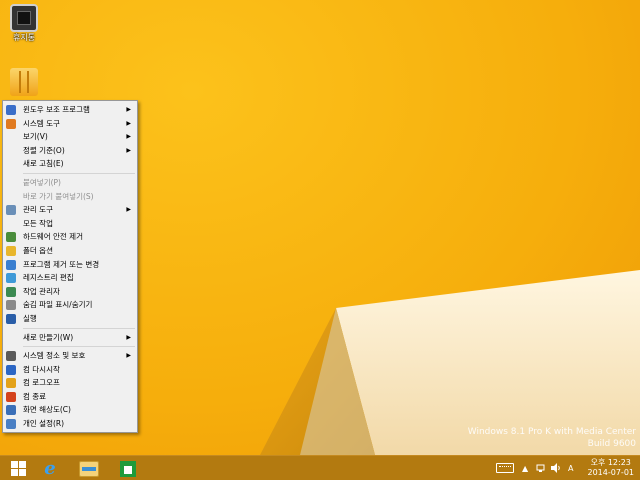  Describe the element at coordinates (611, 472) in the screenshot. I see `clock-date: 2014-07-01` at that location.